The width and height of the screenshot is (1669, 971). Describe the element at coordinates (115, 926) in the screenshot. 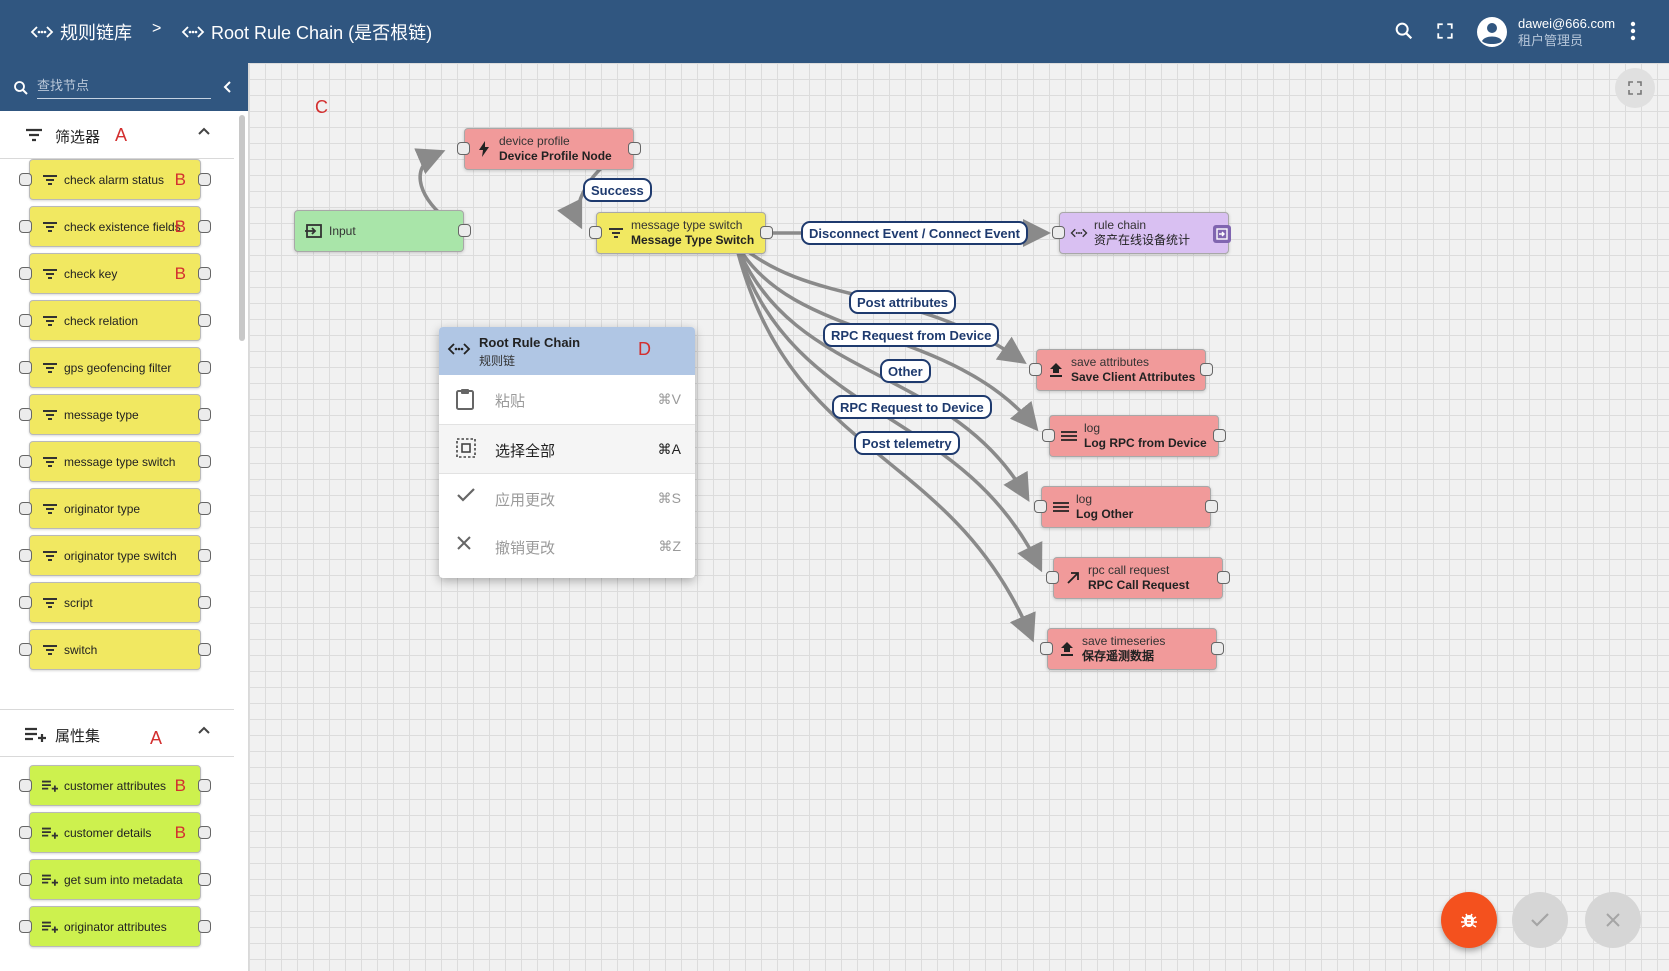

I see `library-node: originator attributes` at that location.